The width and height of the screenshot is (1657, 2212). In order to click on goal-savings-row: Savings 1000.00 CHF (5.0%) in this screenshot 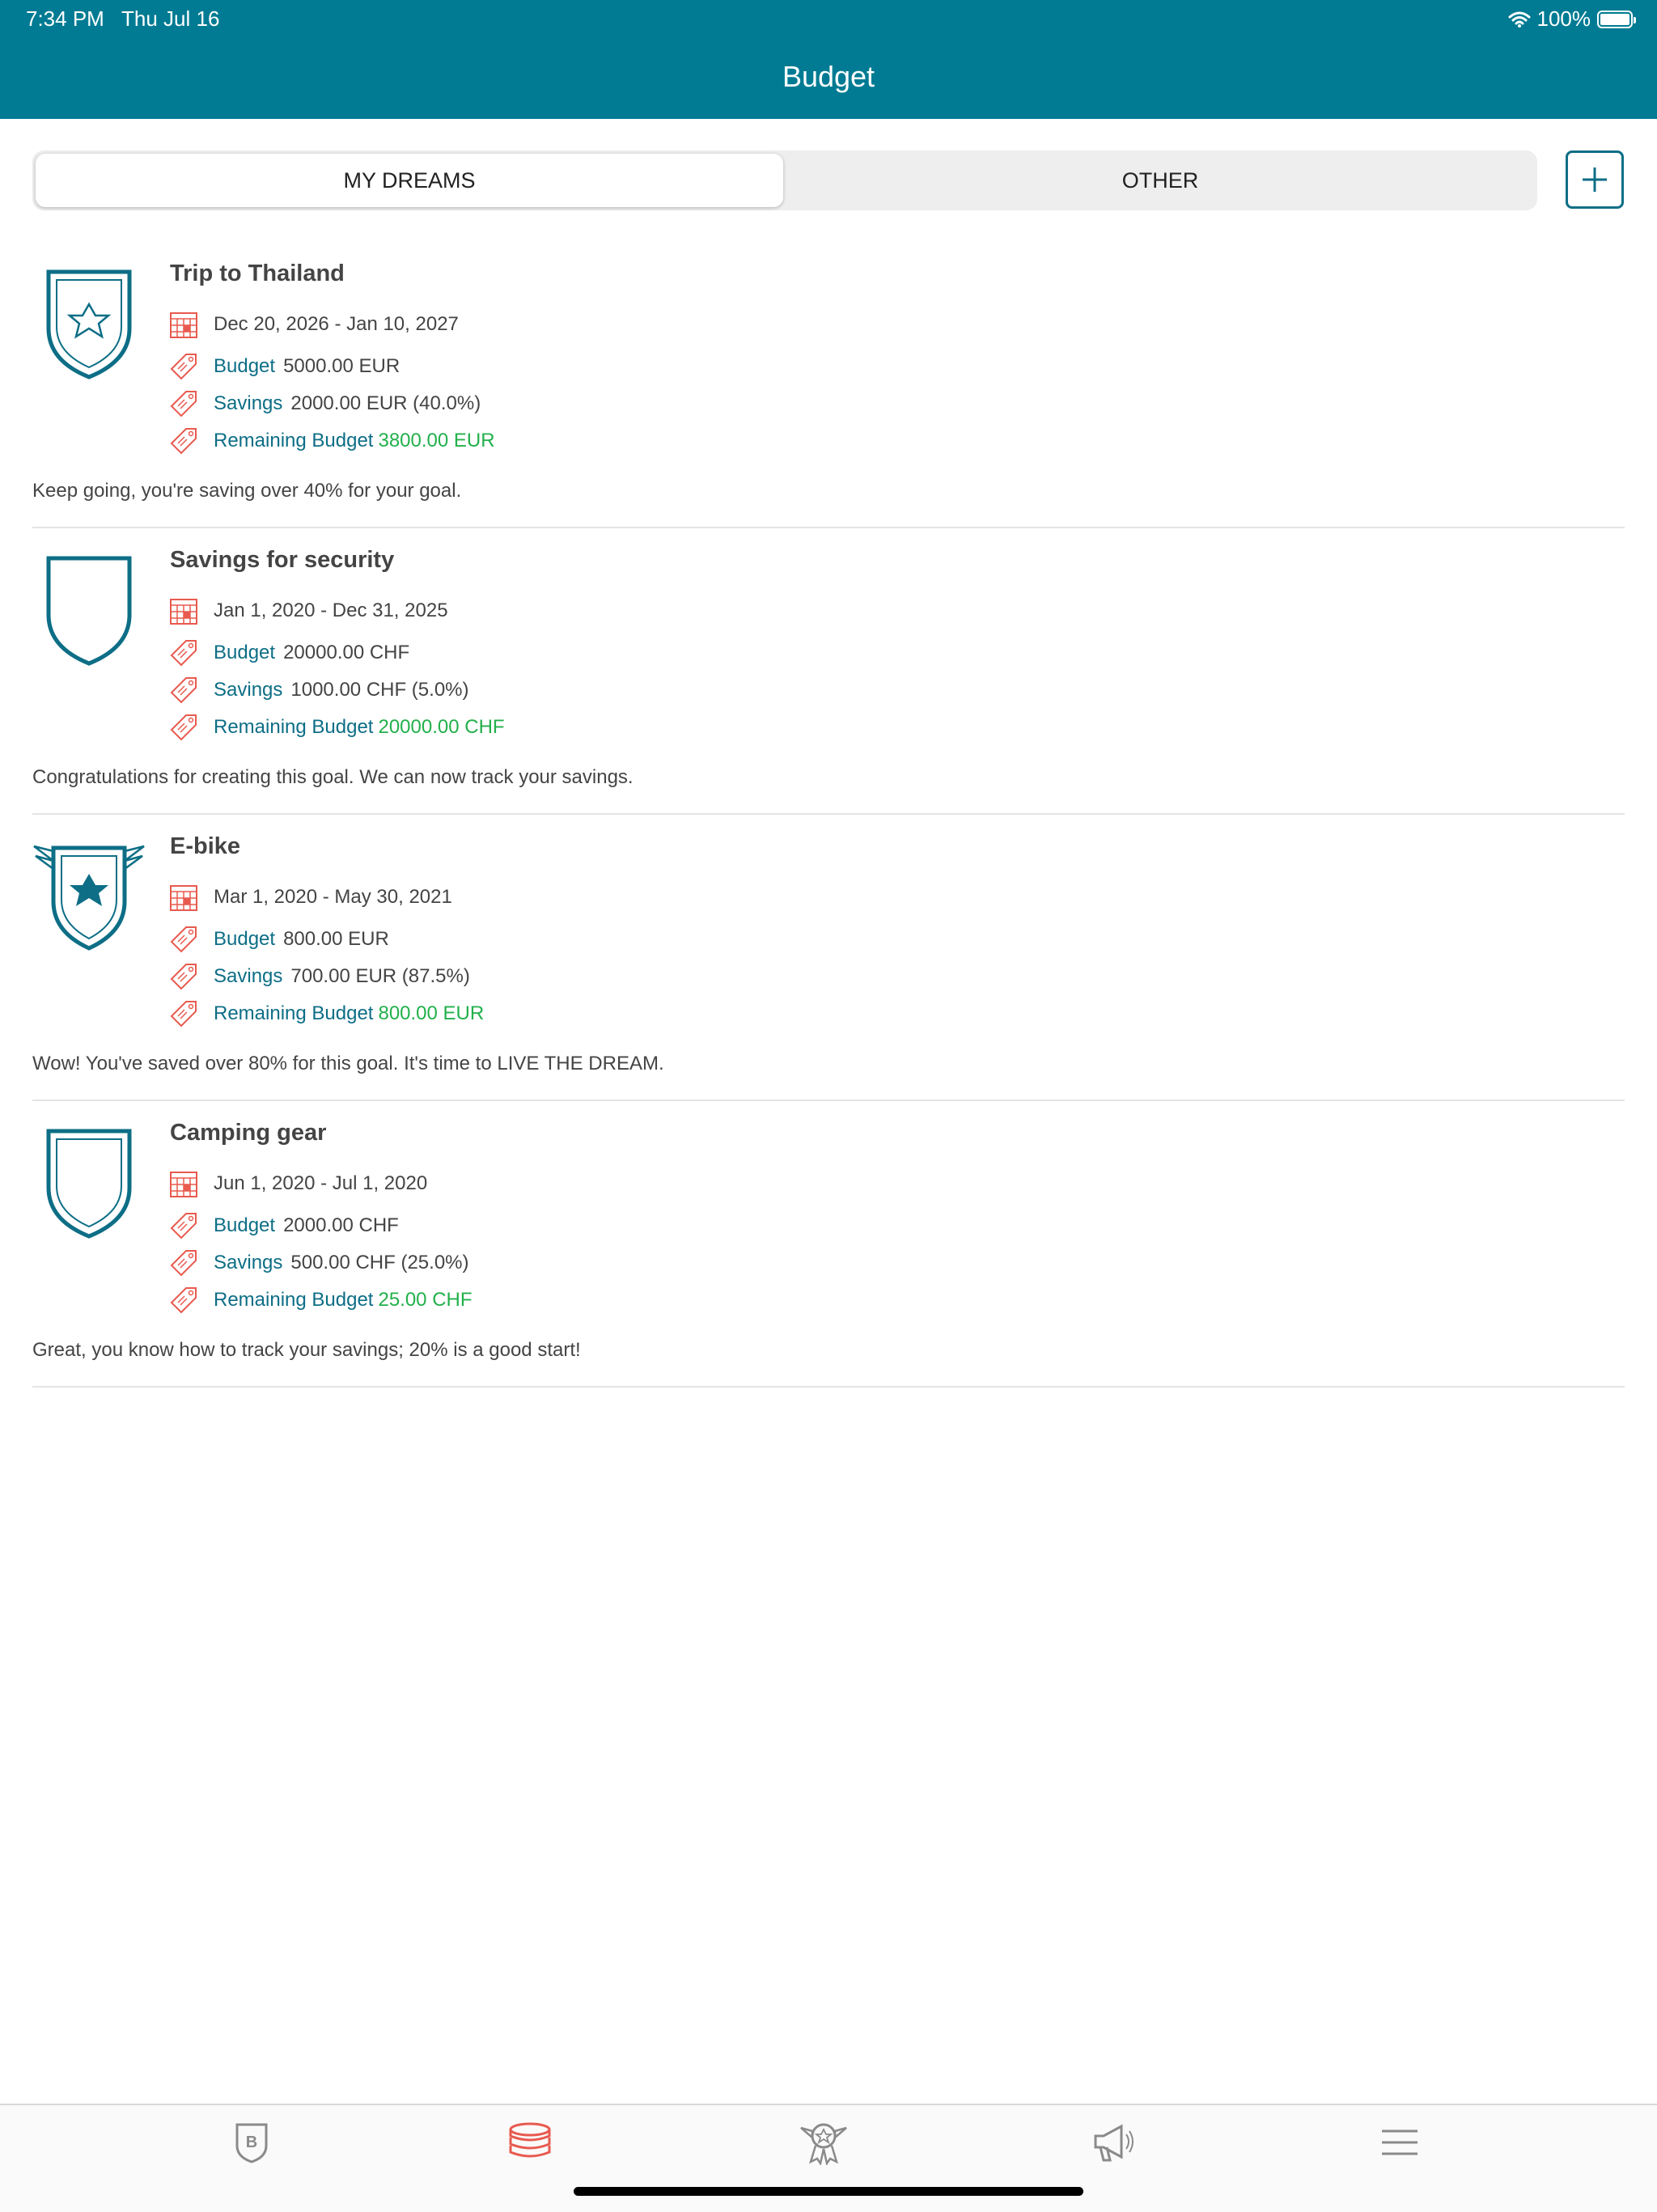, I will do `click(318, 690)`.